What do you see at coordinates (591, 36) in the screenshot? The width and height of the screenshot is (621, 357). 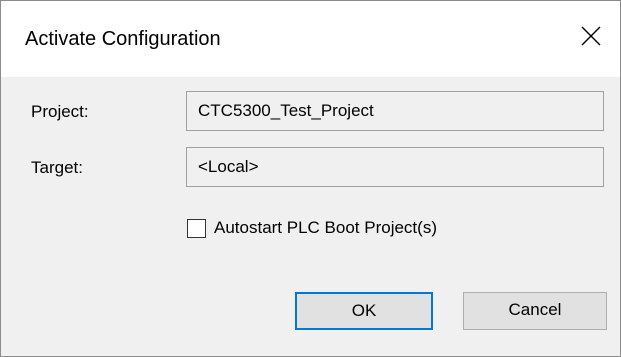 I see `close-icon` at bounding box center [591, 36].